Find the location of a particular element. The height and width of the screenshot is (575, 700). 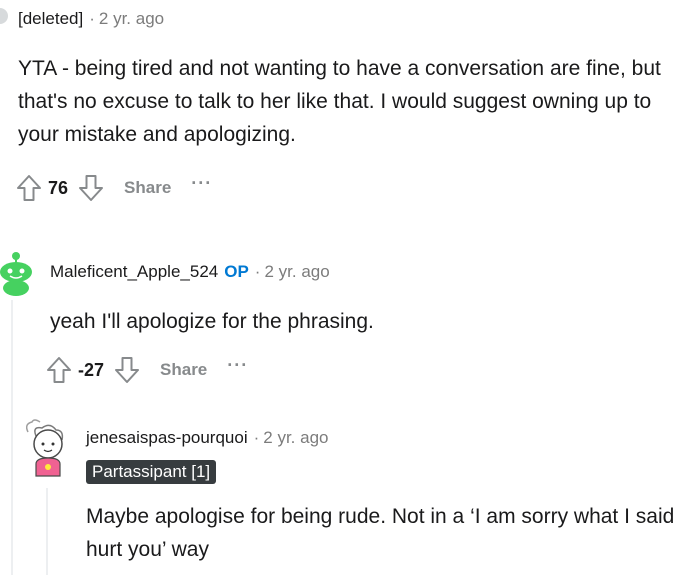

author-name: jenesaispas-pourquoi is located at coordinates (167, 437).